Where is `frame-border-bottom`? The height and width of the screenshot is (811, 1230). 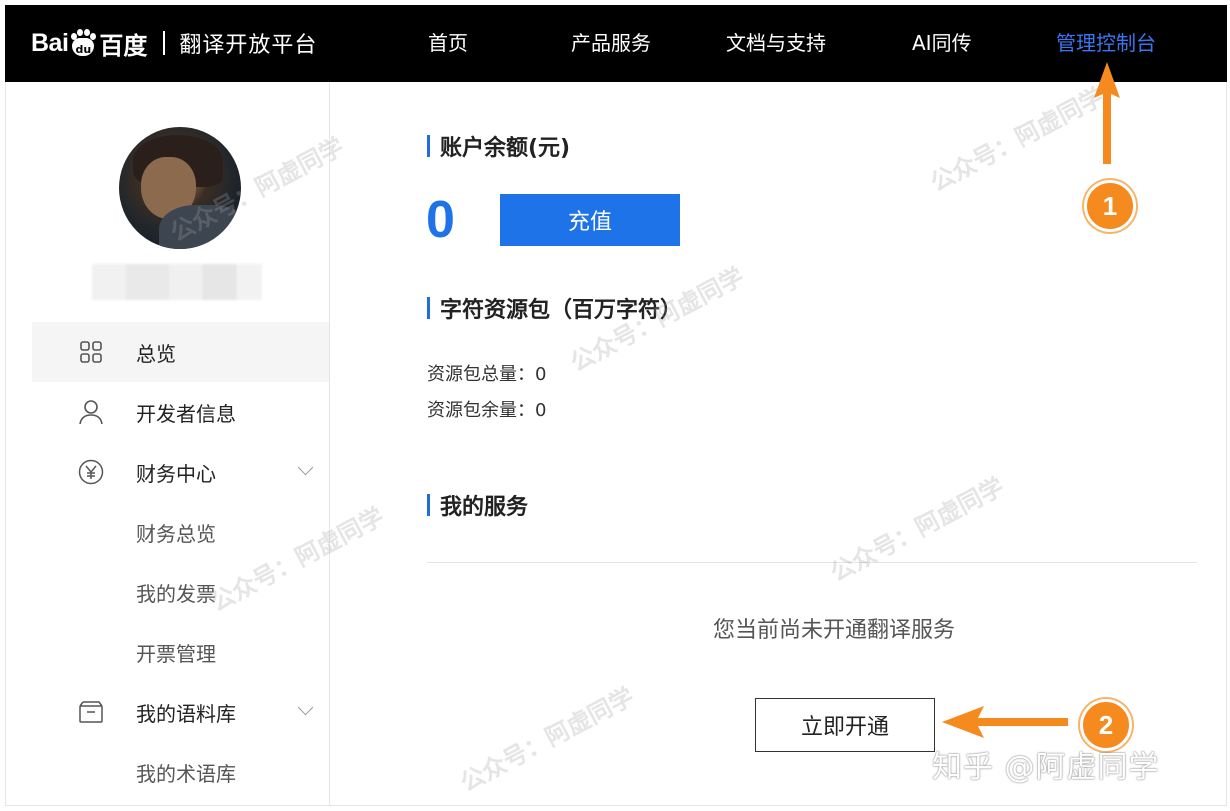
frame-border-bottom is located at coordinates (616, 805).